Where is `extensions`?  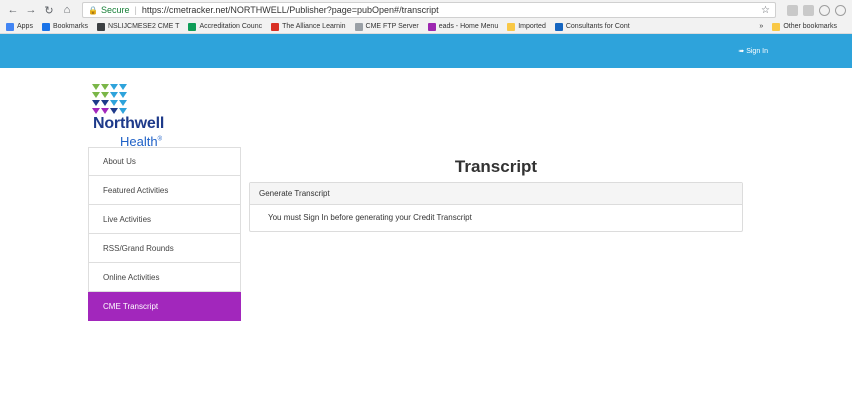
extensions is located at coordinates (814, 10).